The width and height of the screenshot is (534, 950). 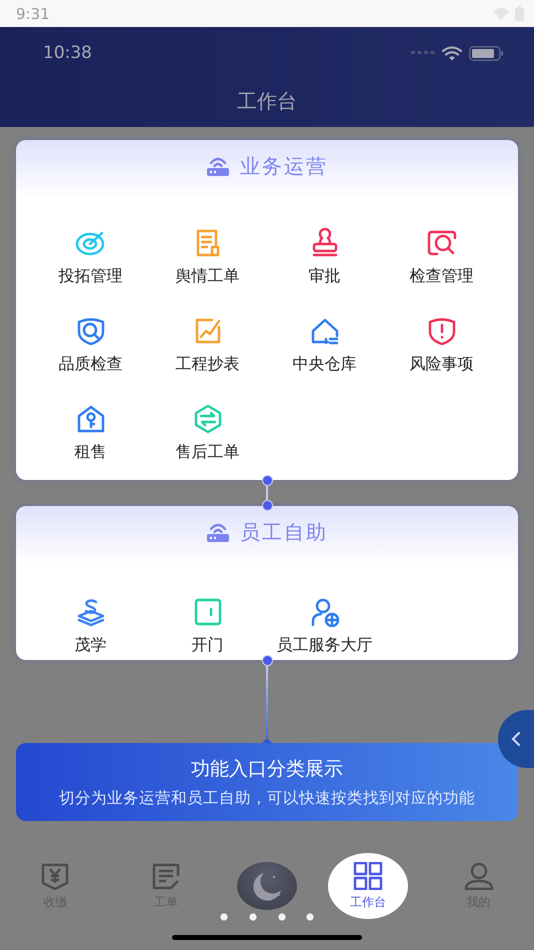 What do you see at coordinates (324, 257) in the screenshot?
I see `function-entry: 审批` at bounding box center [324, 257].